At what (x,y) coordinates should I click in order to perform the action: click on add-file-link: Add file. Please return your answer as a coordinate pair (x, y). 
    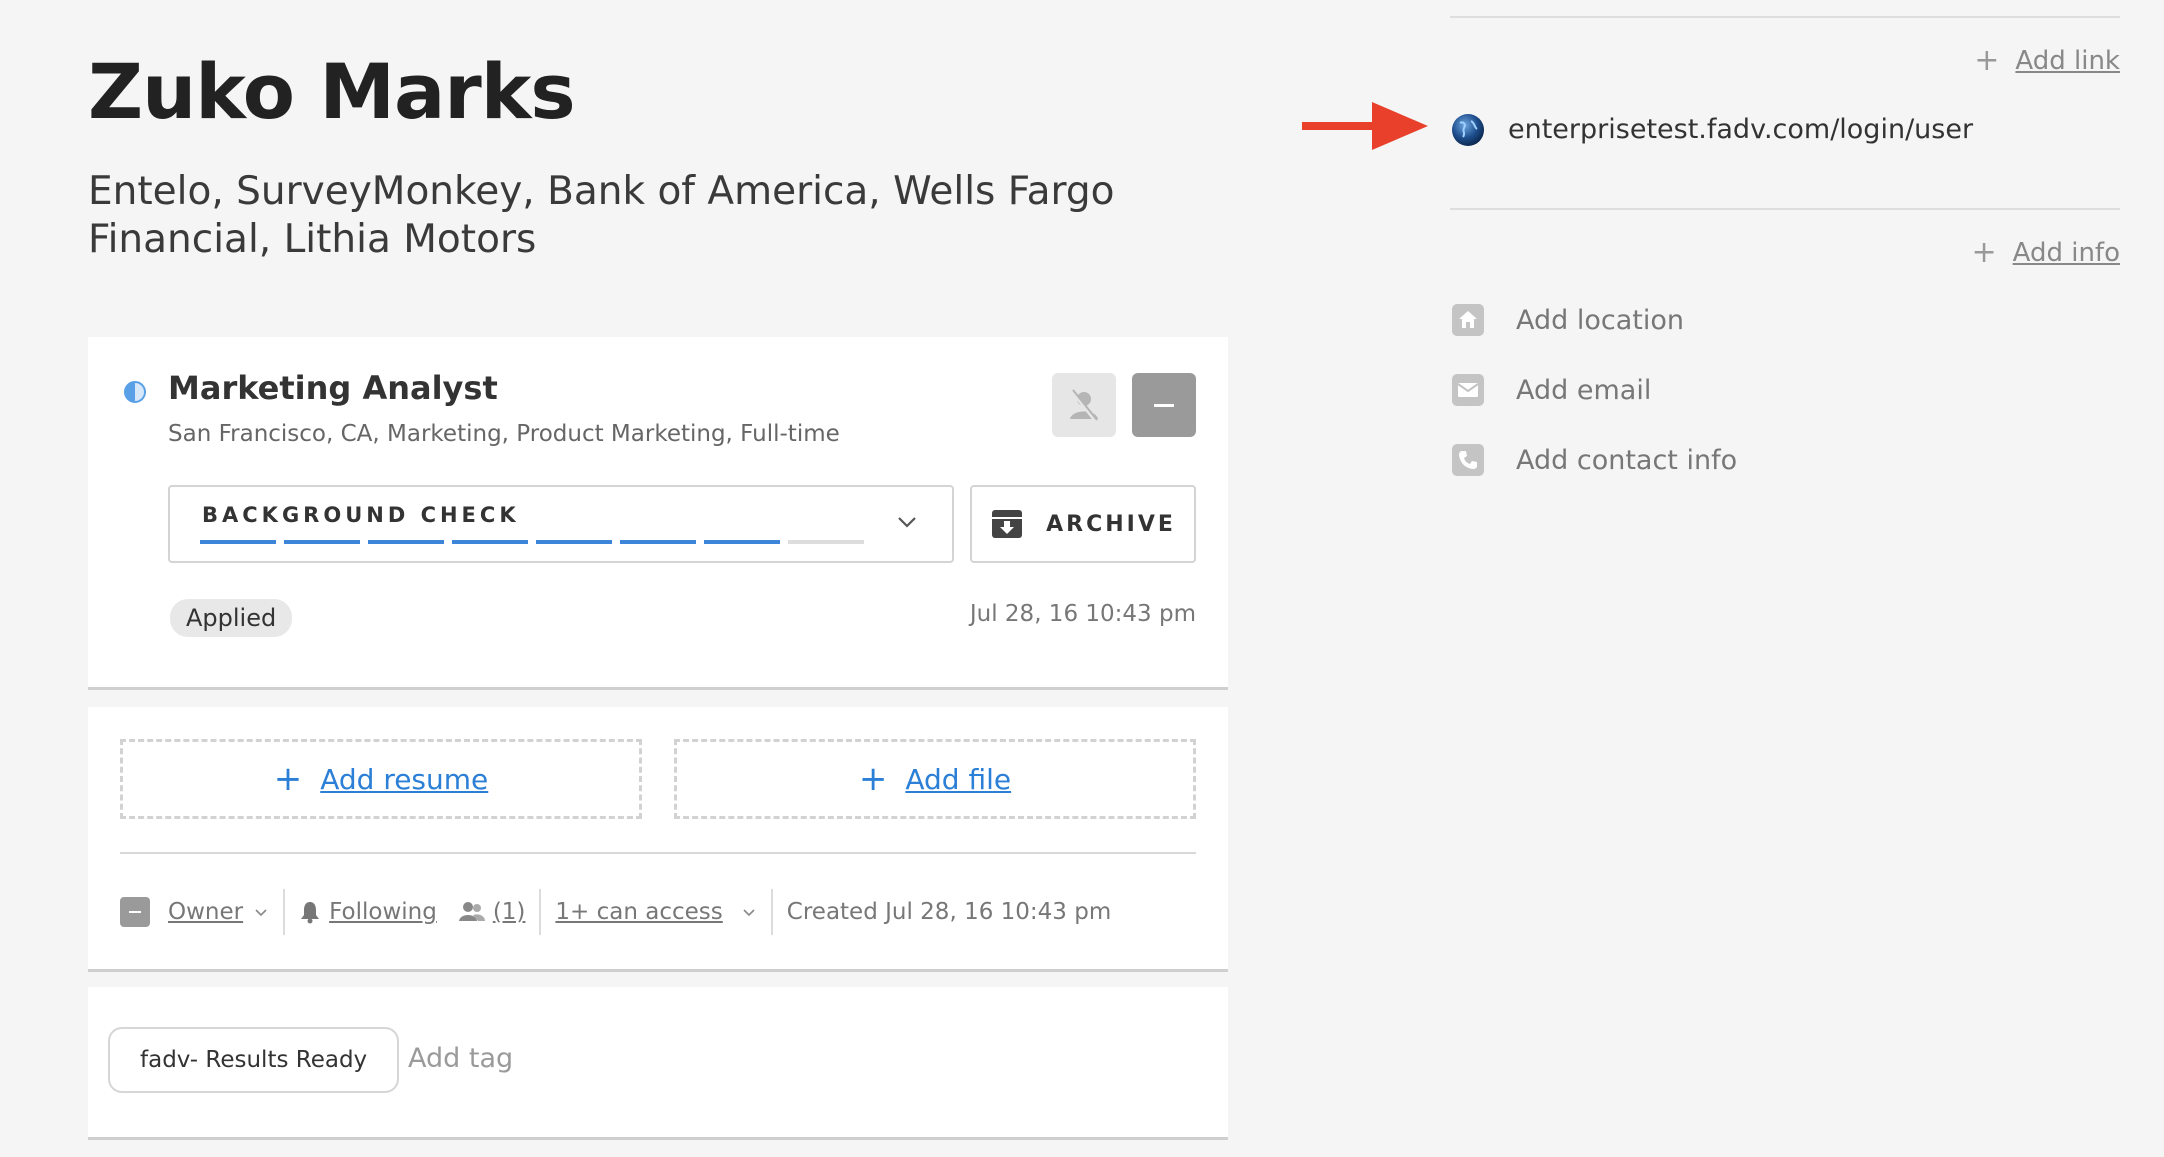
    Looking at the image, I should click on (958, 779).